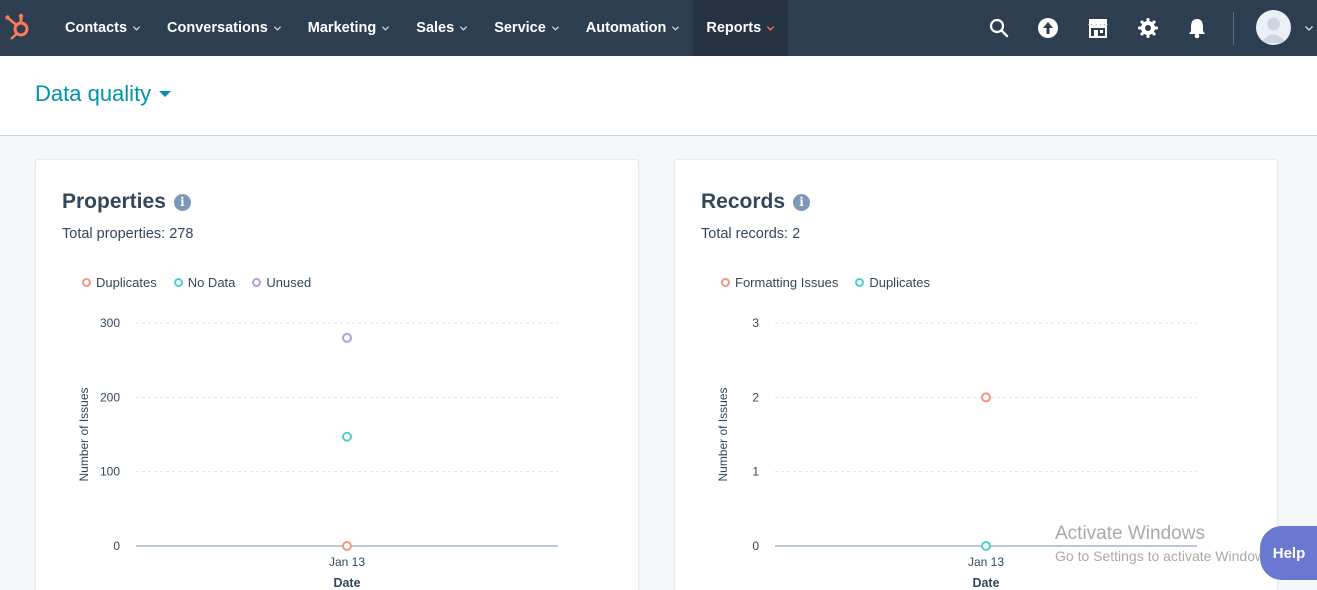 Image resolution: width=1317 pixels, height=590 pixels. What do you see at coordinates (18, 27) in the screenshot?
I see `hubspot-logo-icon` at bounding box center [18, 27].